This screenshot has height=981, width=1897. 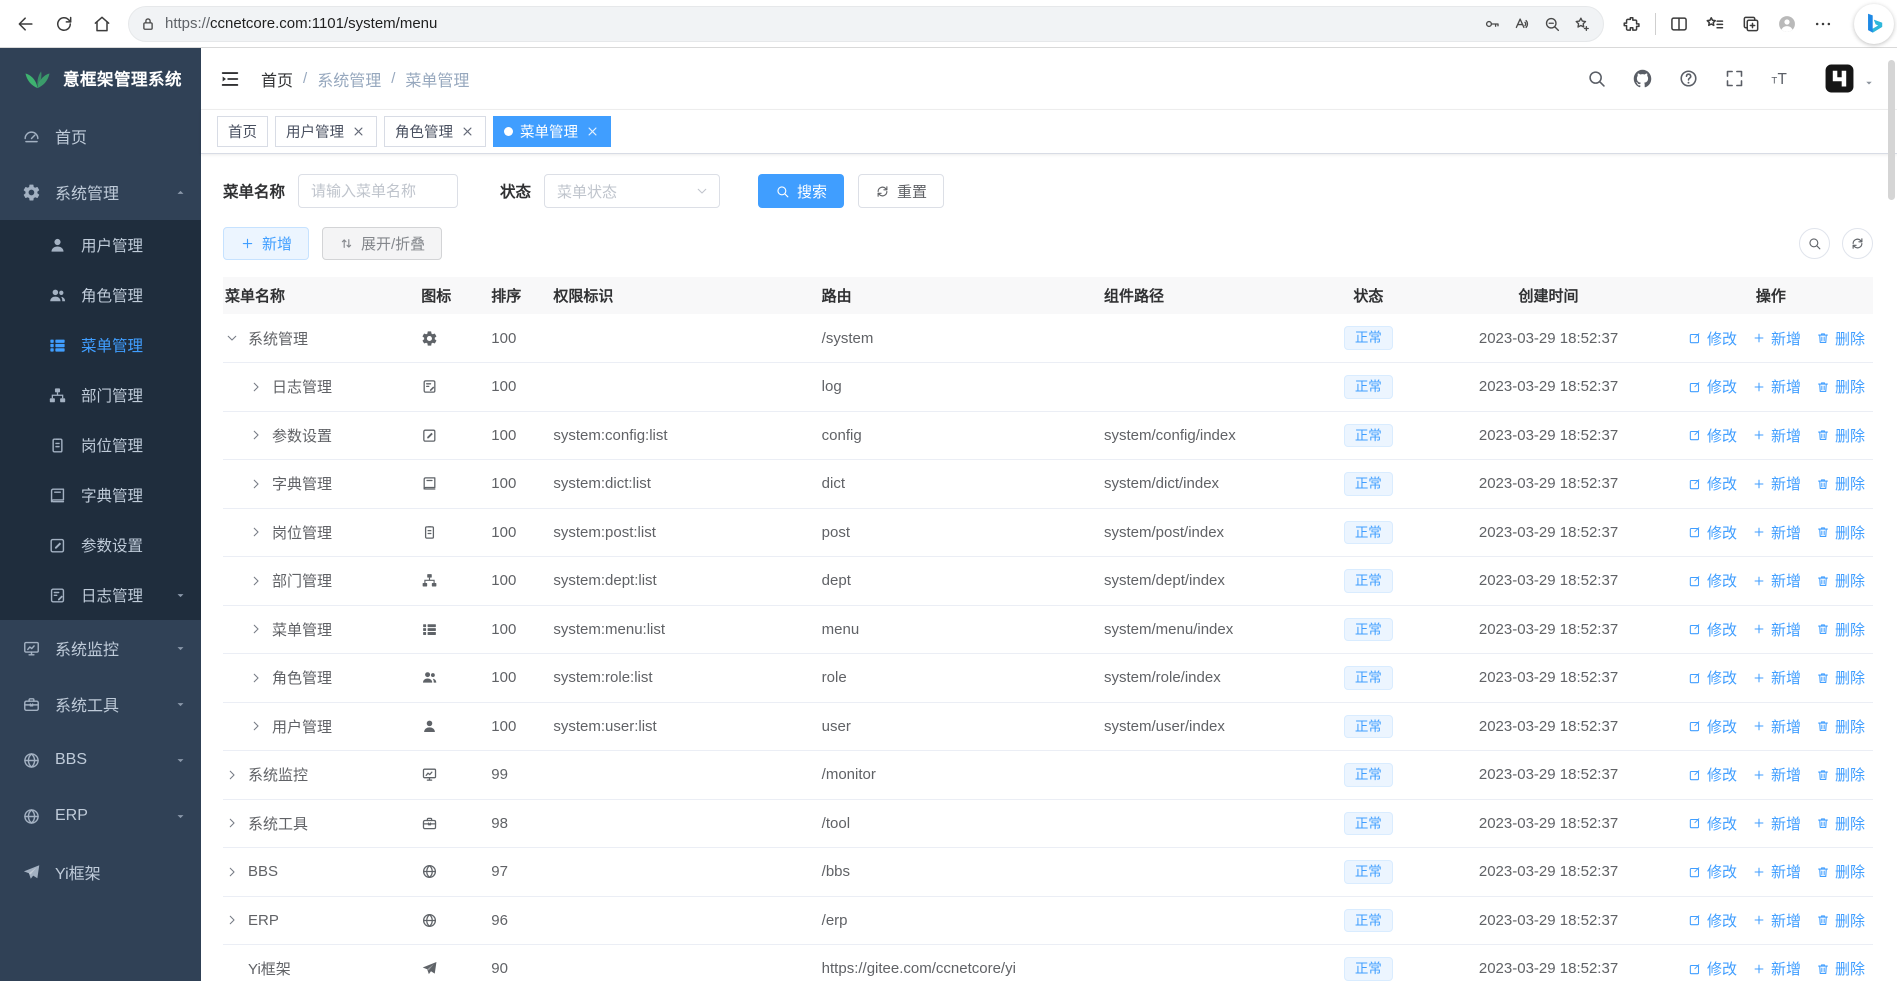 I want to click on profile-icon, so click(x=1787, y=24).